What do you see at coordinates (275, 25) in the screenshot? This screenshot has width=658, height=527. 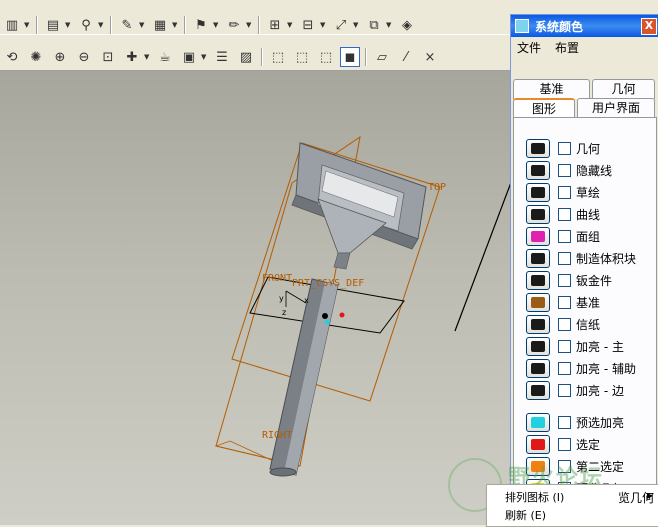 I see `feature-tool-icon: ⊞` at bounding box center [275, 25].